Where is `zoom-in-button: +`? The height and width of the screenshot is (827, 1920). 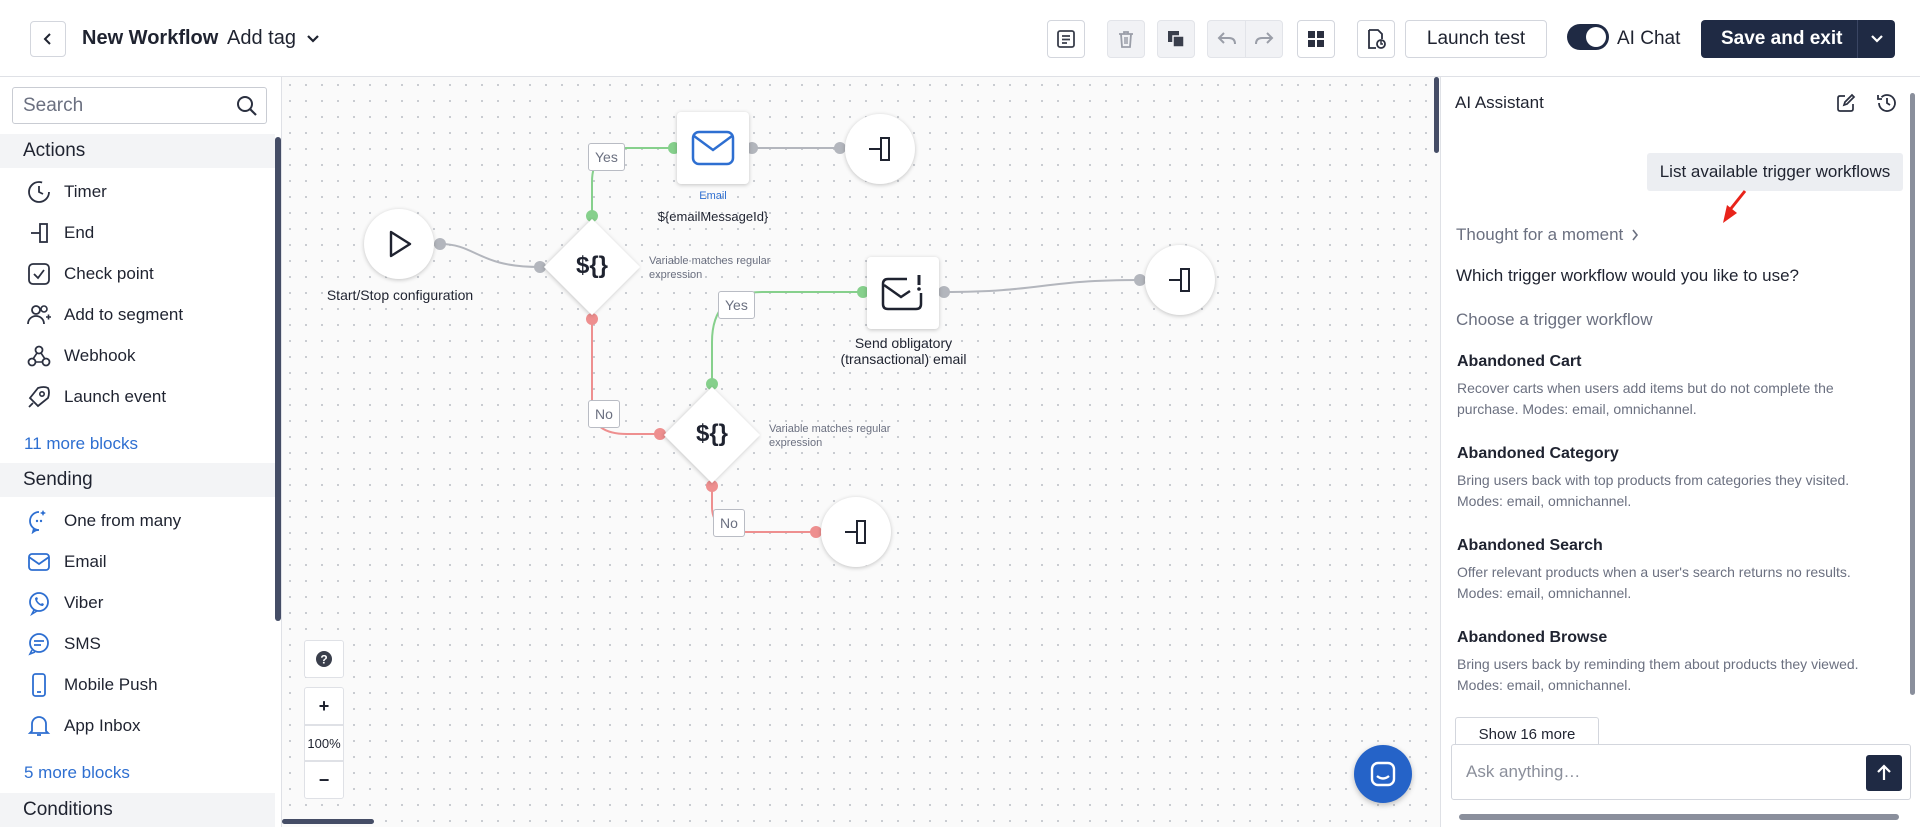
zoom-in-button: + is located at coordinates (324, 706).